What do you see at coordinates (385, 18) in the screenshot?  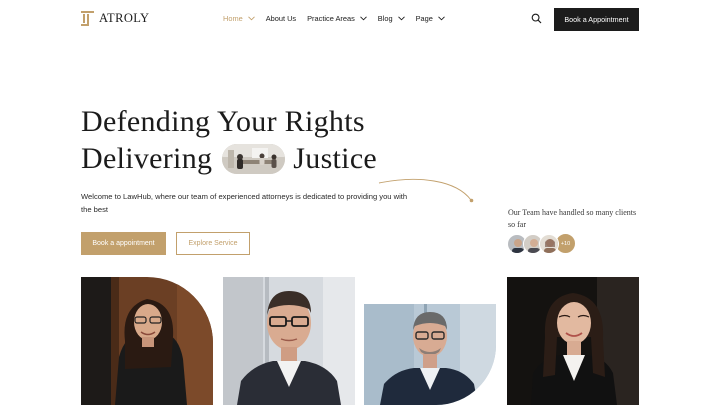 I see `nav-item-label: Blog` at bounding box center [385, 18].